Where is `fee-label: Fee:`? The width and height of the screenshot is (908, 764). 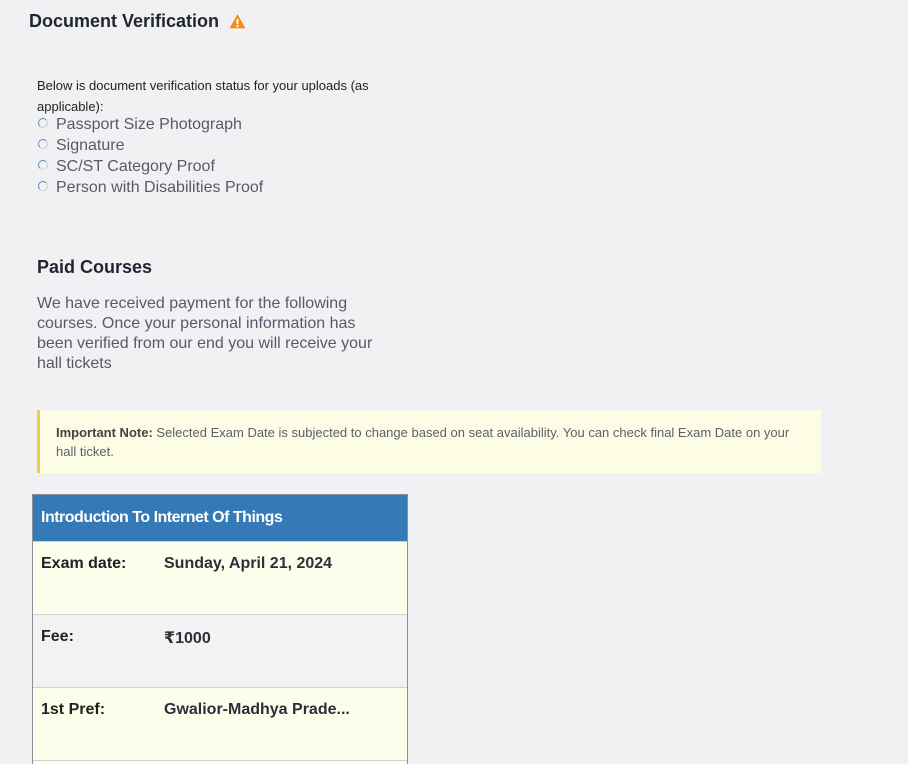
fee-label: Fee: is located at coordinates (57, 636).